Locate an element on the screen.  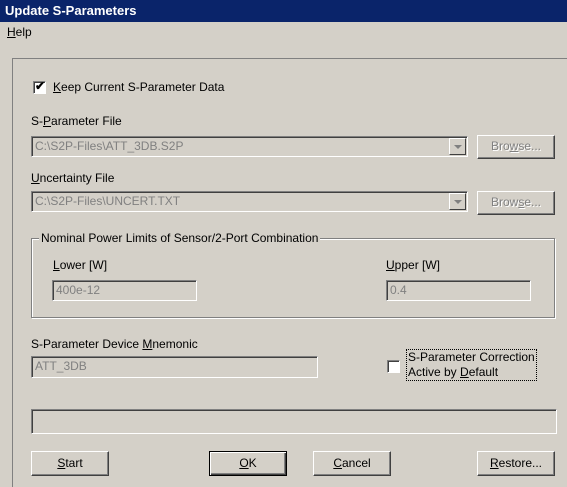
correction-label-line1: S-Parameter Correction is located at coordinates (471, 357).